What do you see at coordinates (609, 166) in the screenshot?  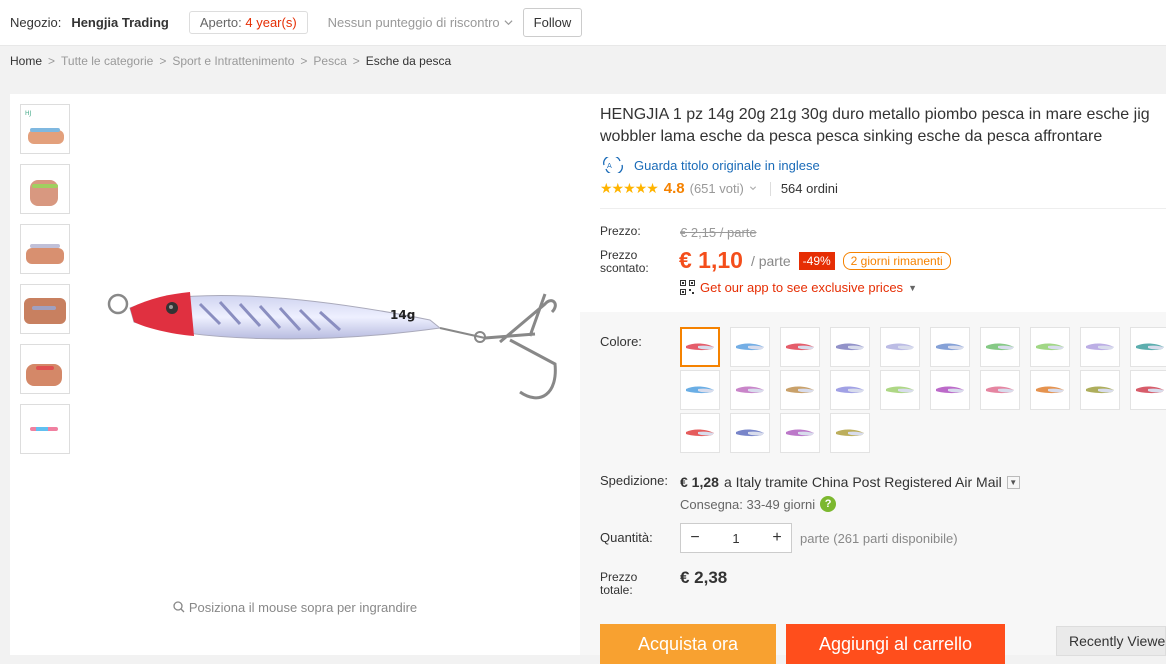 I see `svg-text: A` at bounding box center [609, 166].